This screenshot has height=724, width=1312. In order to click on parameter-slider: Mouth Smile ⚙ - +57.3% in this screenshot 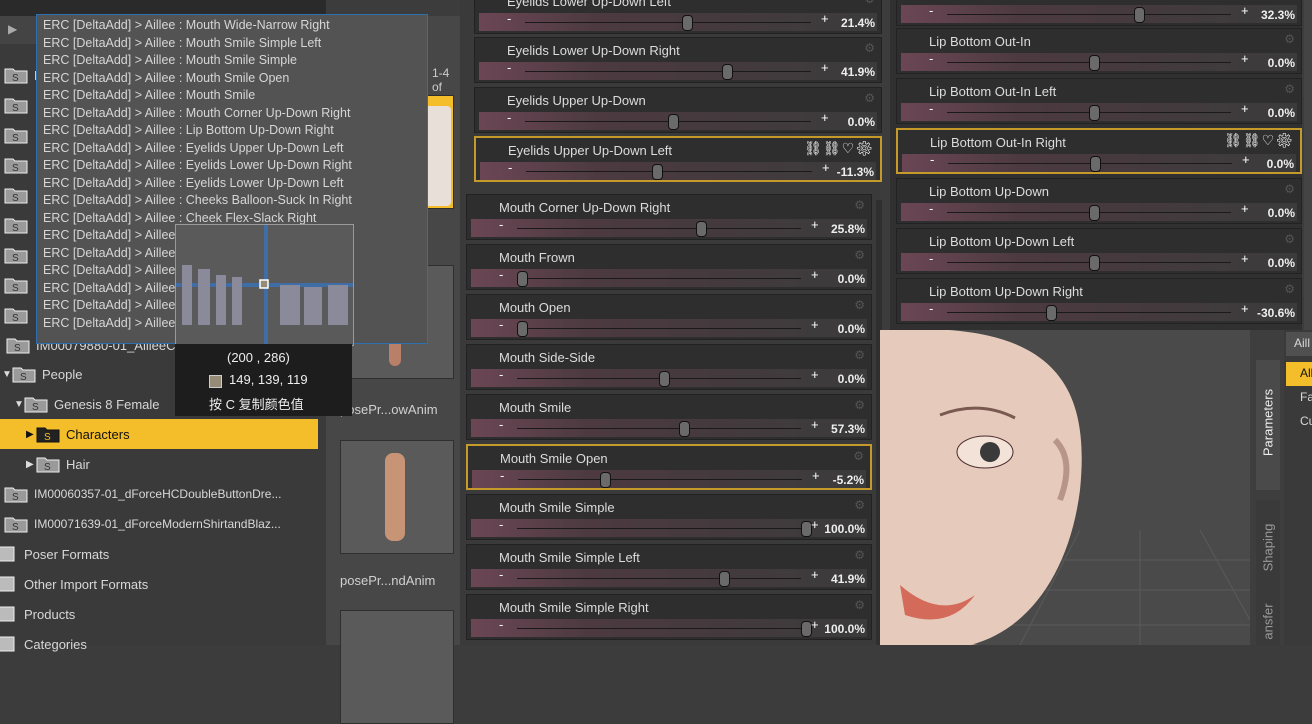, I will do `click(669, 417)`.